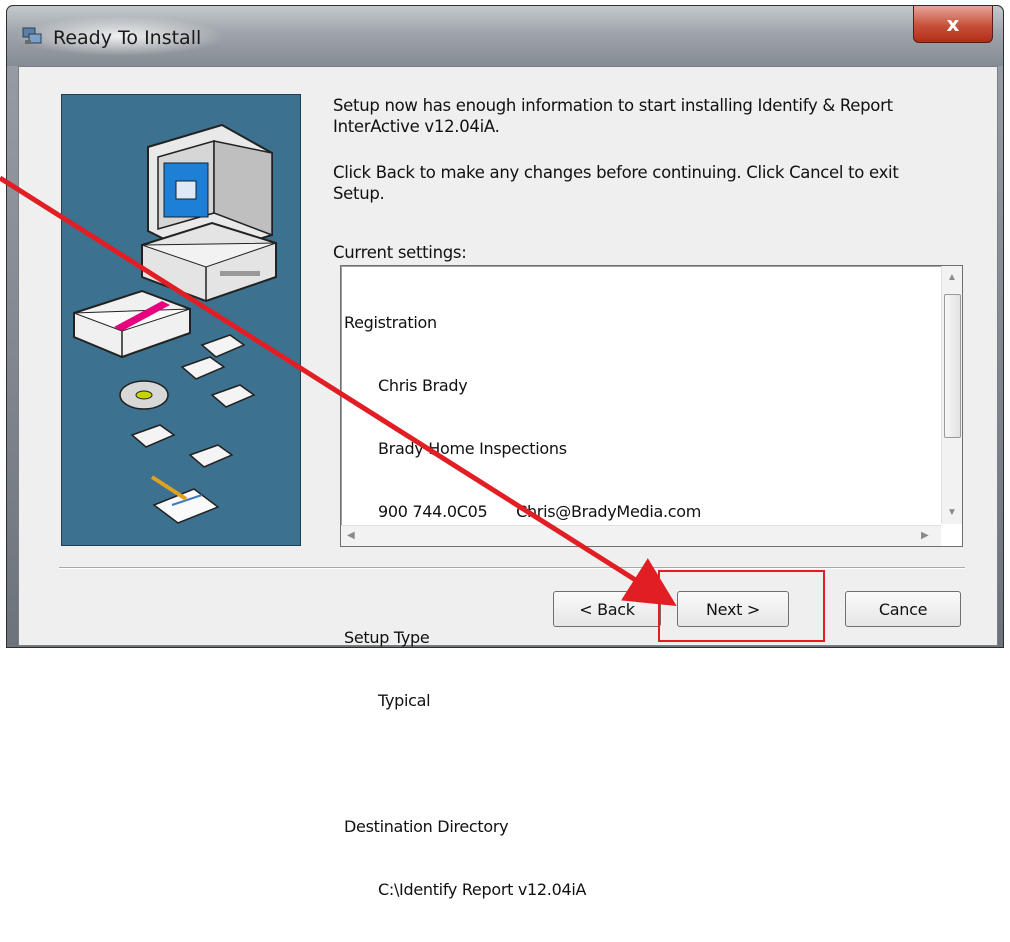 This screenshot has height=942, width=1010. What do you see at coordinates (505, 36) in the screenshot?
I see `title-bar: Ready To Install x` at bounding box center [505, 36].